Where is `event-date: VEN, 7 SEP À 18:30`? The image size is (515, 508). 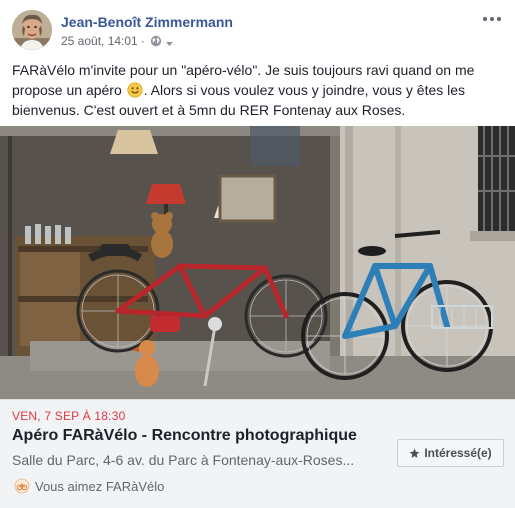
event-date: VEN, 7 SEP À 18:30 is located at coordinates (69, 416).